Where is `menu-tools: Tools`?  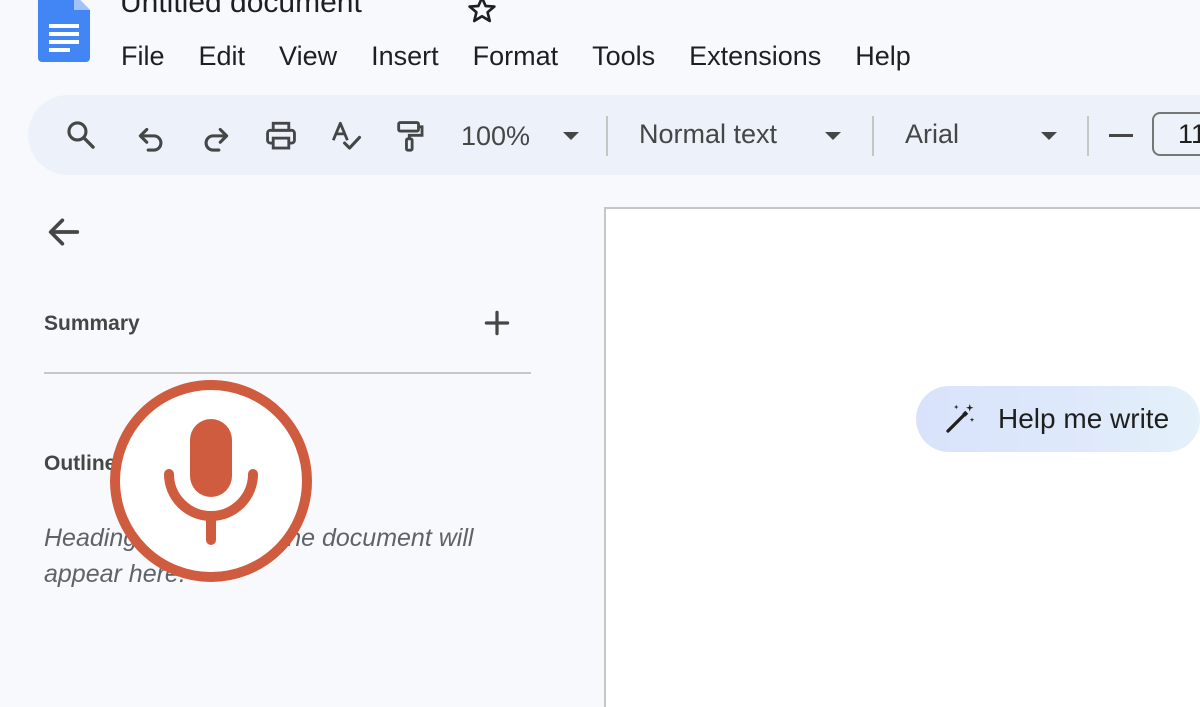 menu-tools: Tools is located at coordinates (623, 56).